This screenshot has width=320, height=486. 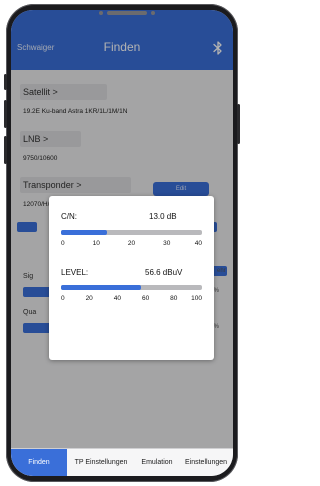 I want to click on level-tick-label: 60, so click(x=145, y=298).